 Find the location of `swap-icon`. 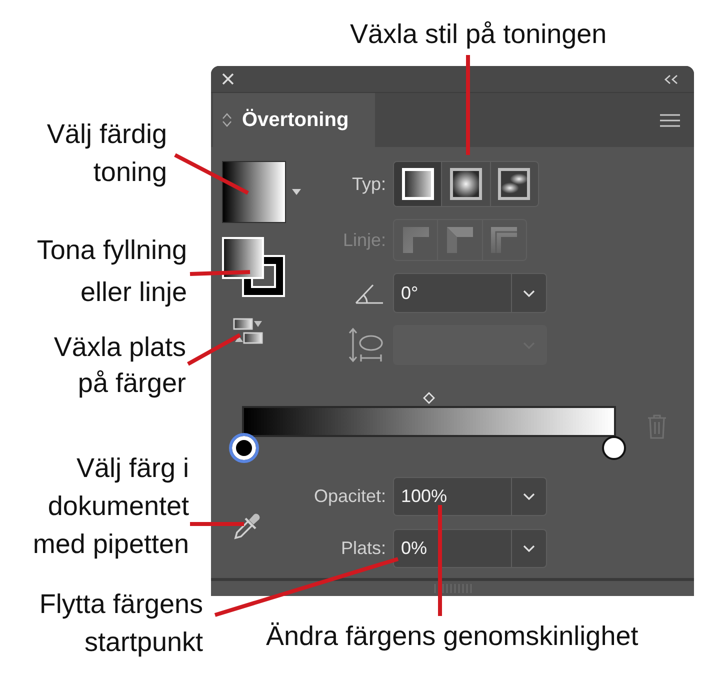

swap-icon is located at coordinates (248, 331).